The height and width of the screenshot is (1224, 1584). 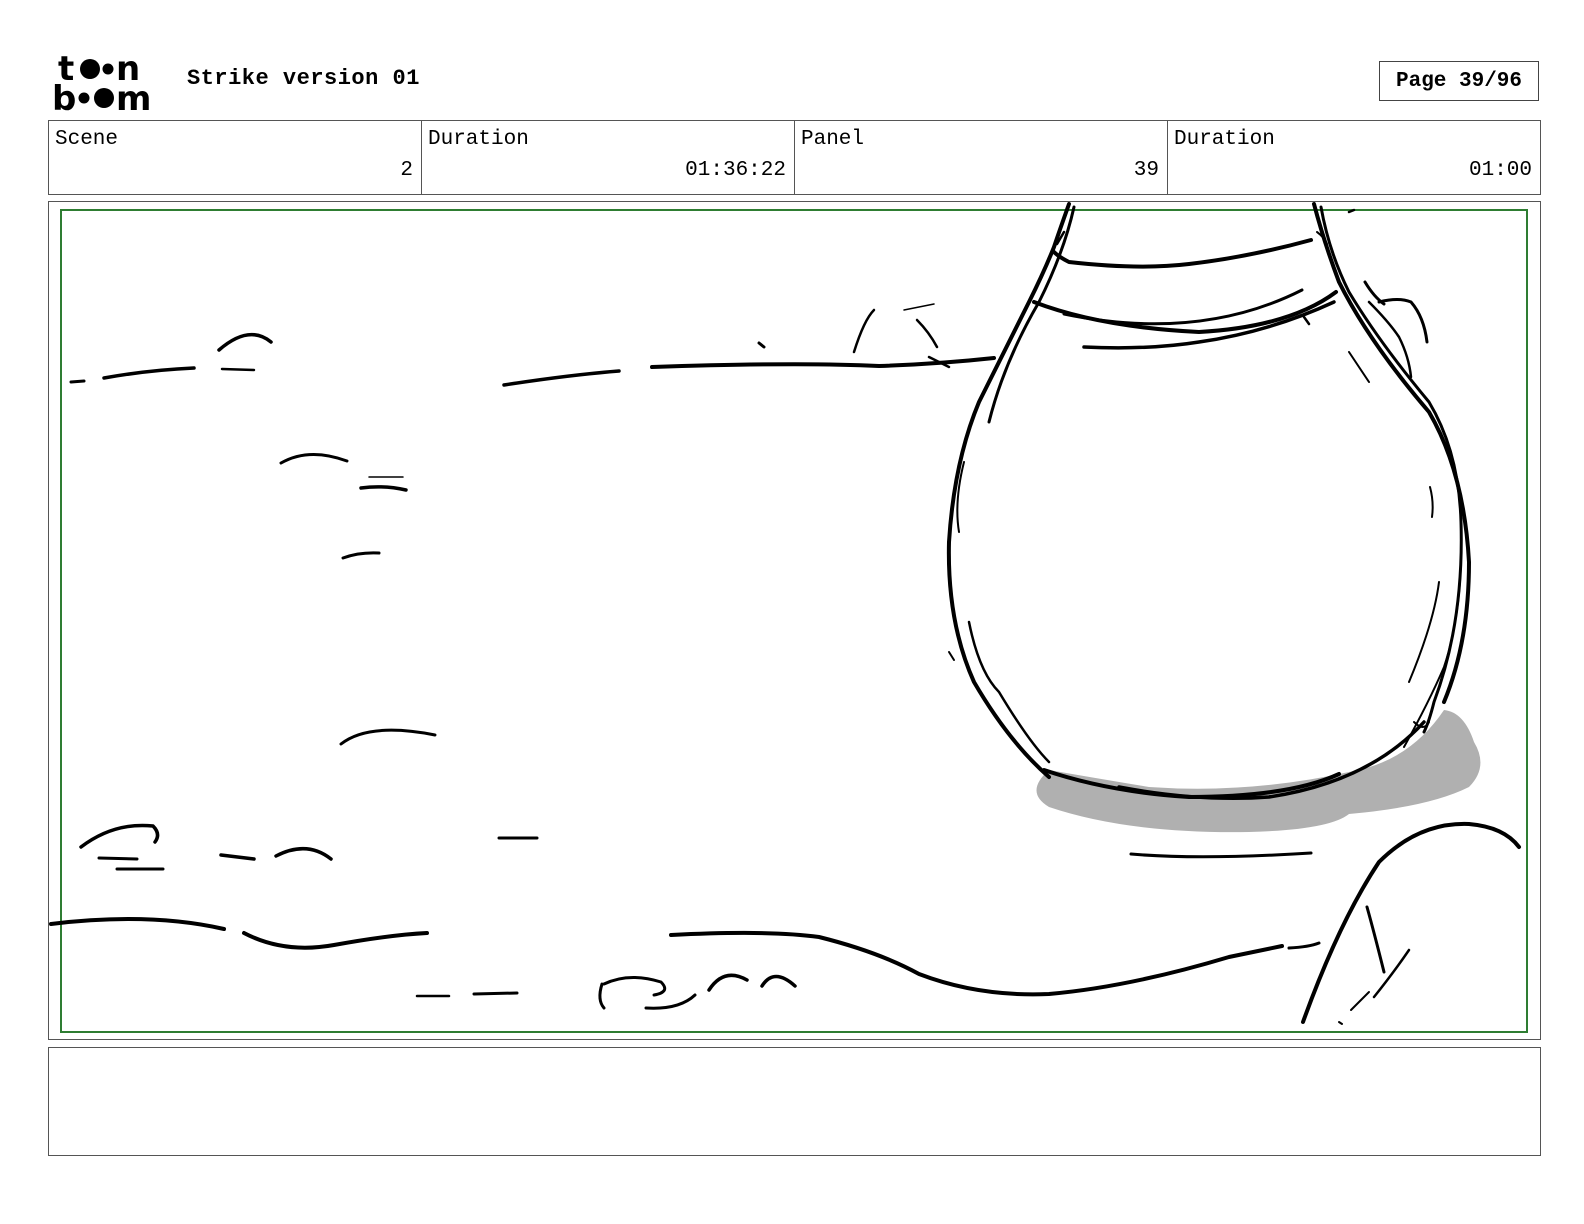 What do you see at coordinates (833, 139) in the screenshot?
I see `panel-label: Panel` at bounding box center [833, 139].